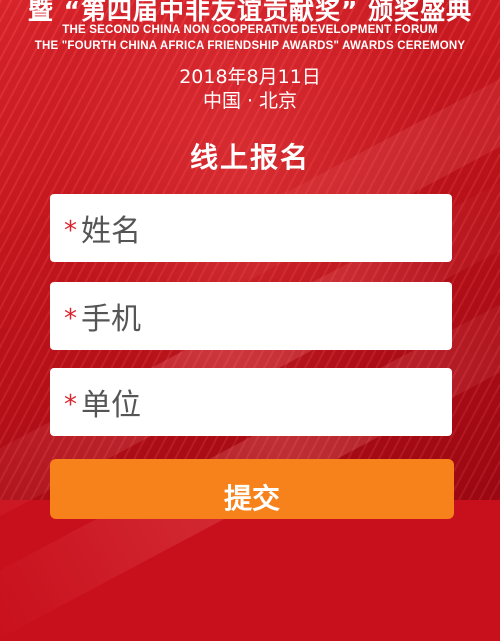 The width and height of the screenshot is (500, 641). Describe the element at coordinates (252, 489) in the screenshot. I see `submit-button: 提交` at that location.